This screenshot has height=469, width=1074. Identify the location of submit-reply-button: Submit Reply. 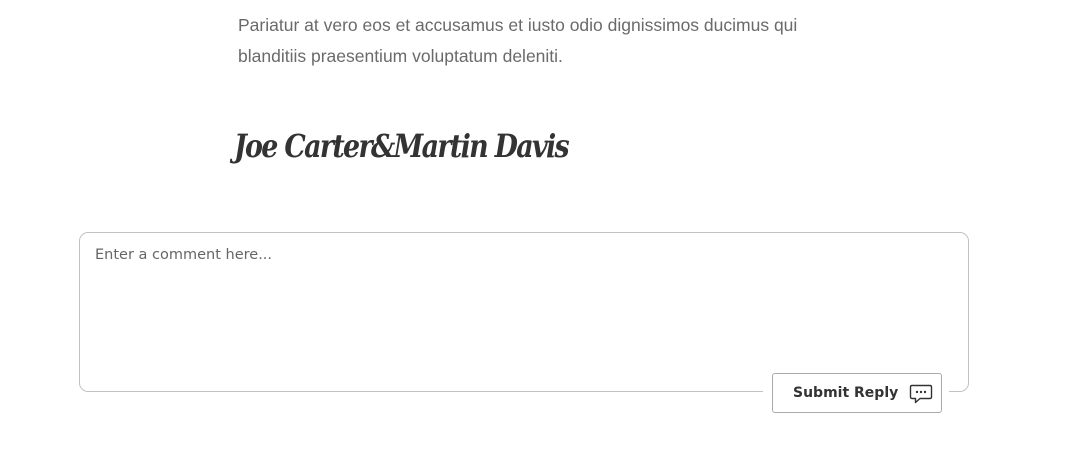
(857, 393).